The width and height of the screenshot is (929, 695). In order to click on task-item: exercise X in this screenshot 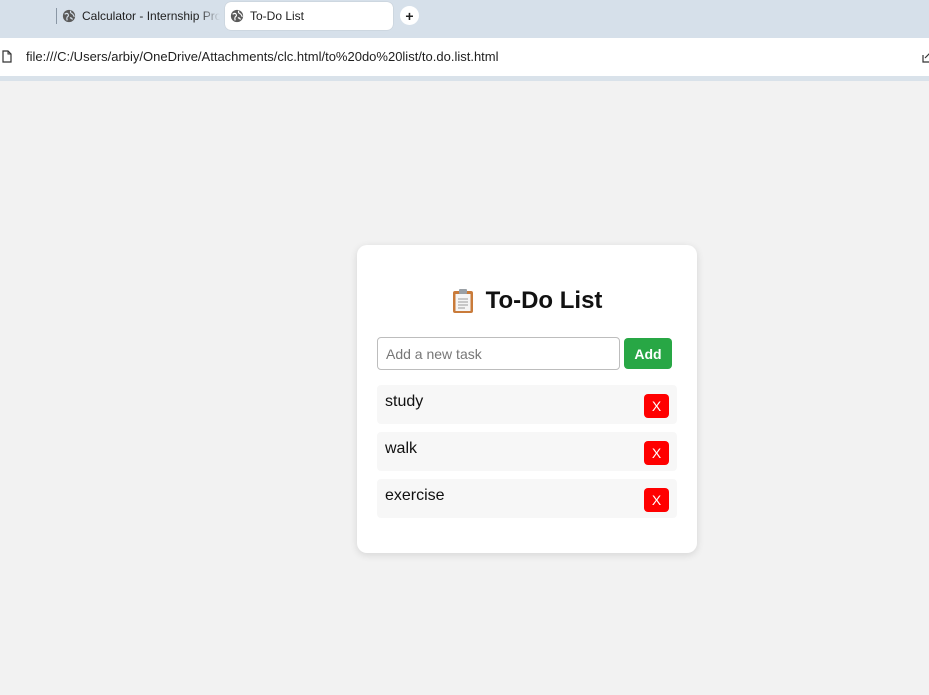, I will do `click(527, 498)`.